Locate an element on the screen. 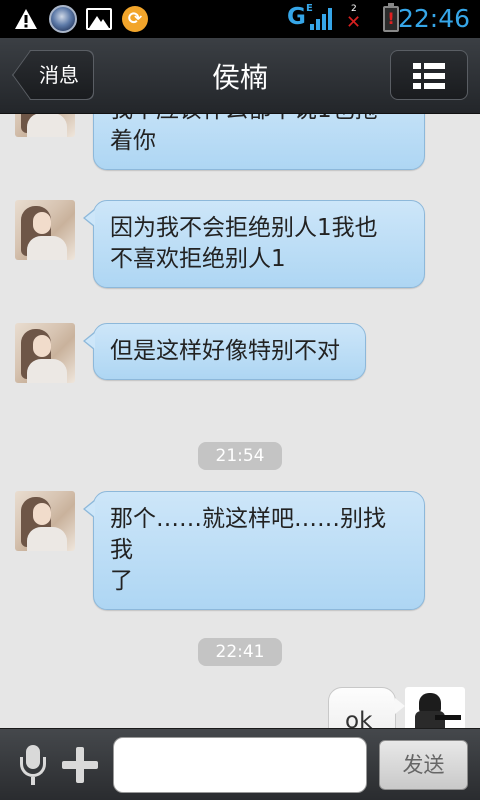 The height and width of the screenshot is (800, 480). message-text: 因为我不会拒绝别人1我也 is located at coordinates (244, 228).